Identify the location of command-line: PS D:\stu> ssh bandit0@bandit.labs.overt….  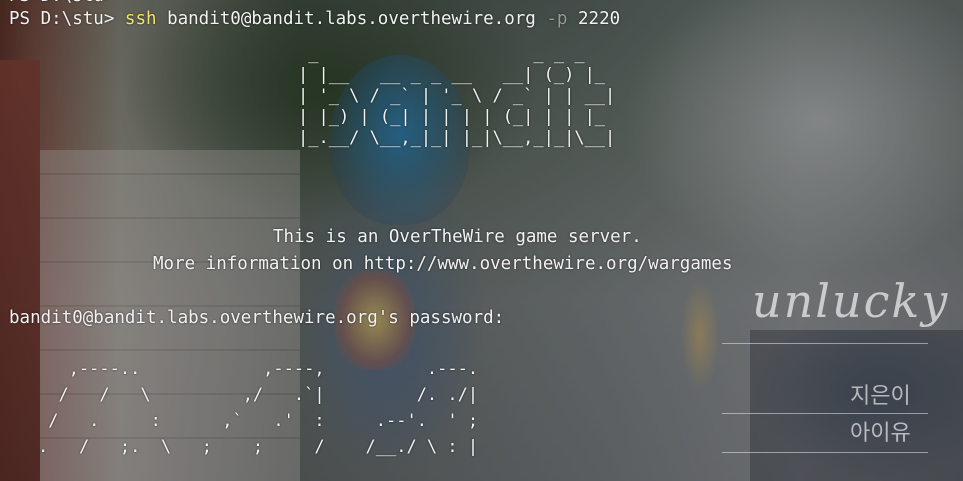
(314, 19).